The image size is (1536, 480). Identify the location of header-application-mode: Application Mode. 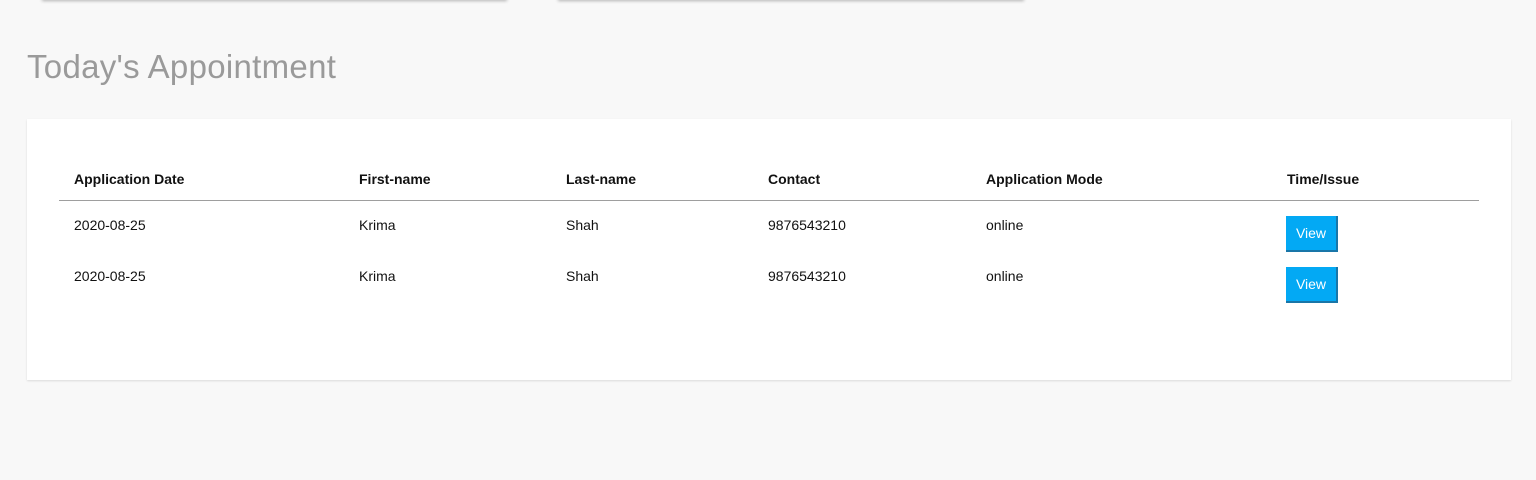
(1121, 179).